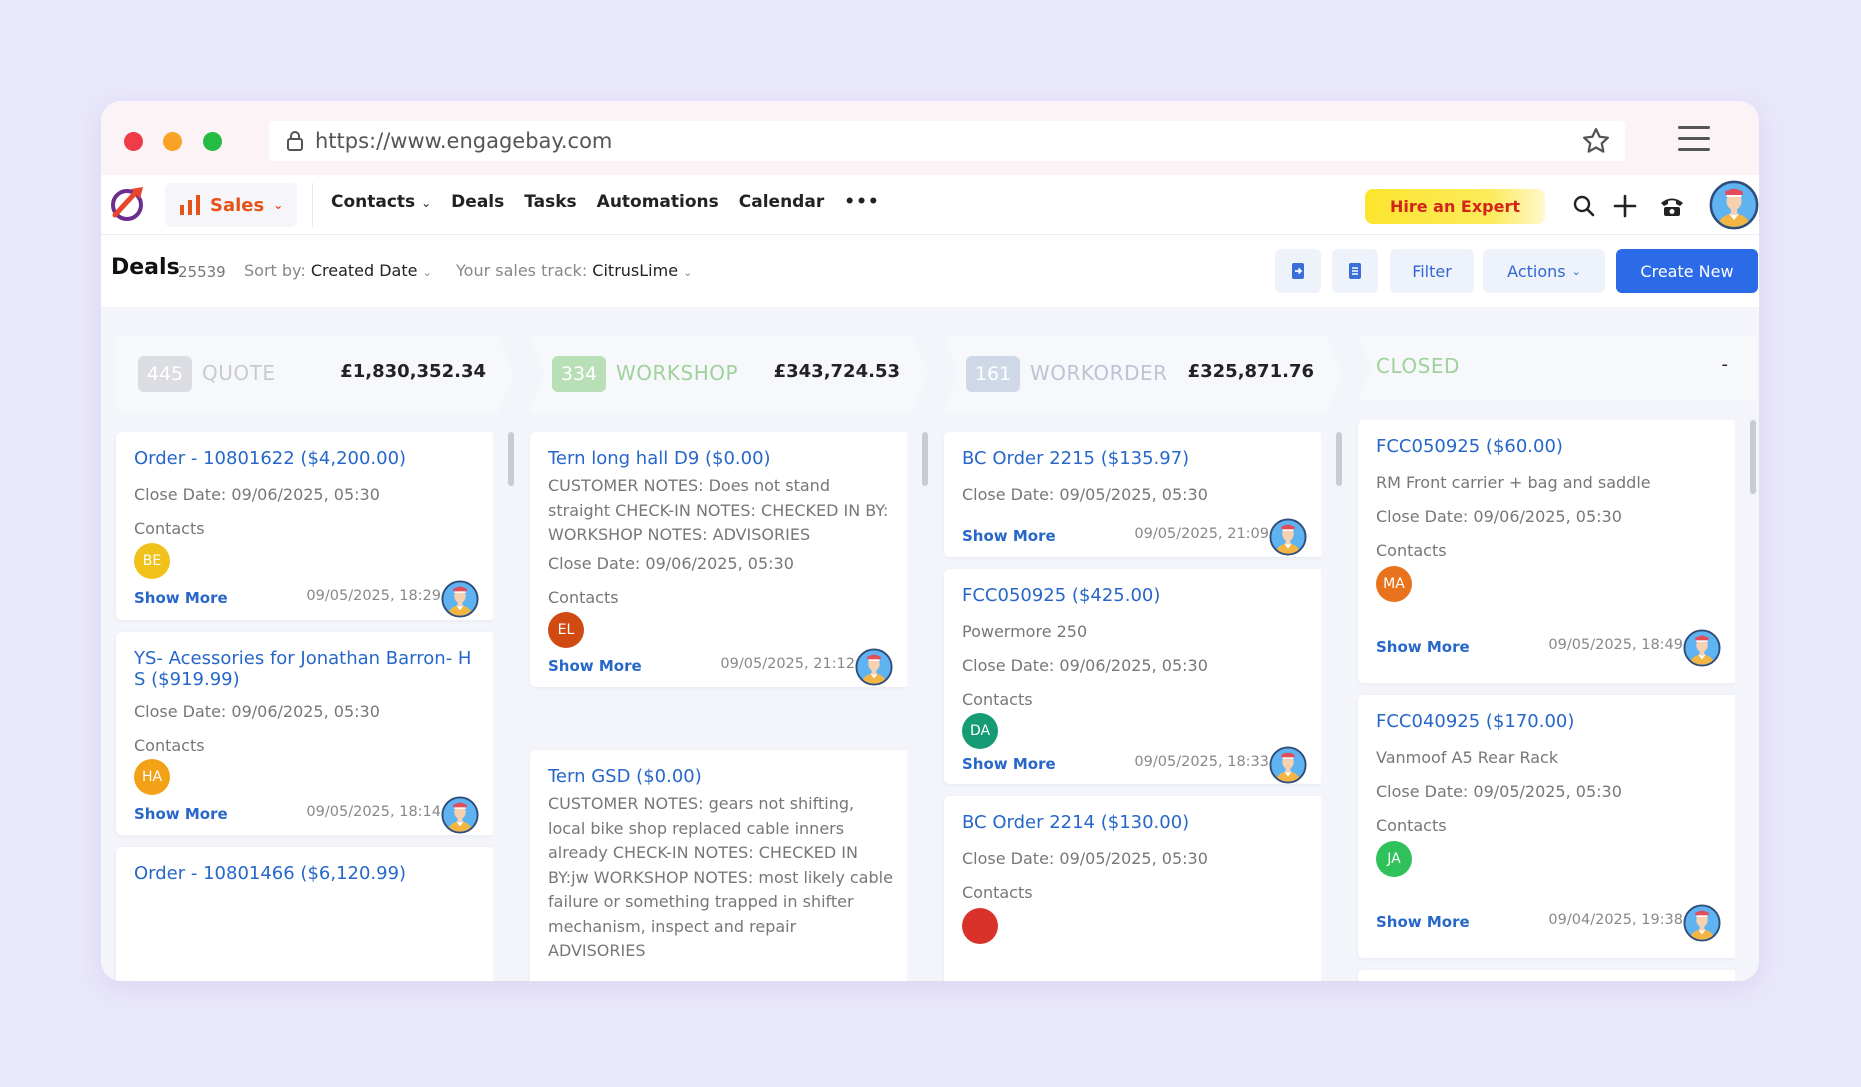 The width and height of the screenshot is (1861, 1087). I want to click on sales-track-dropdown: Your sales track: CitrusLime ⌄, so click(574, 270).